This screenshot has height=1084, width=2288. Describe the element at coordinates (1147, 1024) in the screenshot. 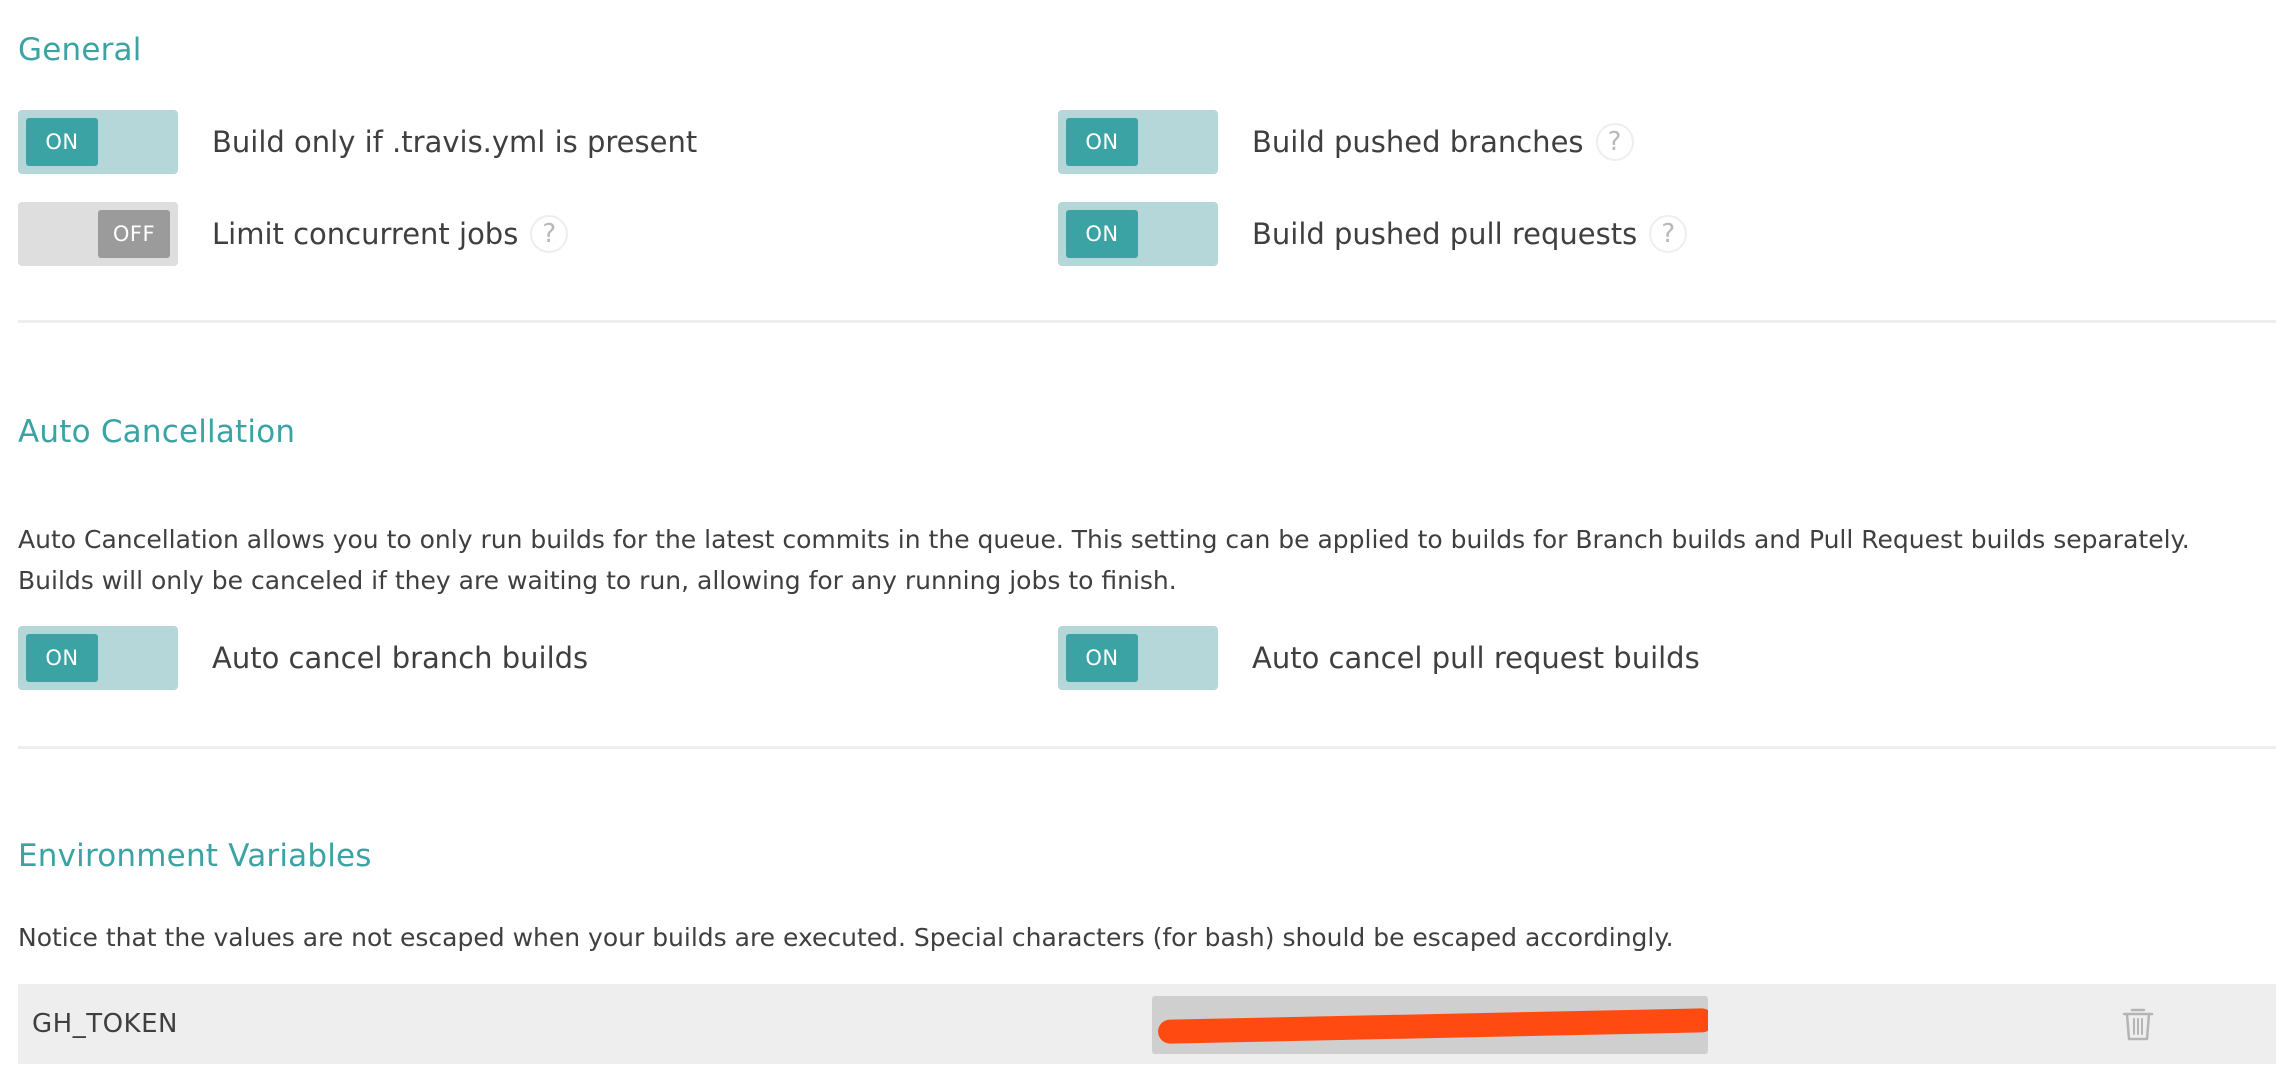

I see `env-var-row: GH_TOKEN •••••••••••••••••••••••••••` at that location.